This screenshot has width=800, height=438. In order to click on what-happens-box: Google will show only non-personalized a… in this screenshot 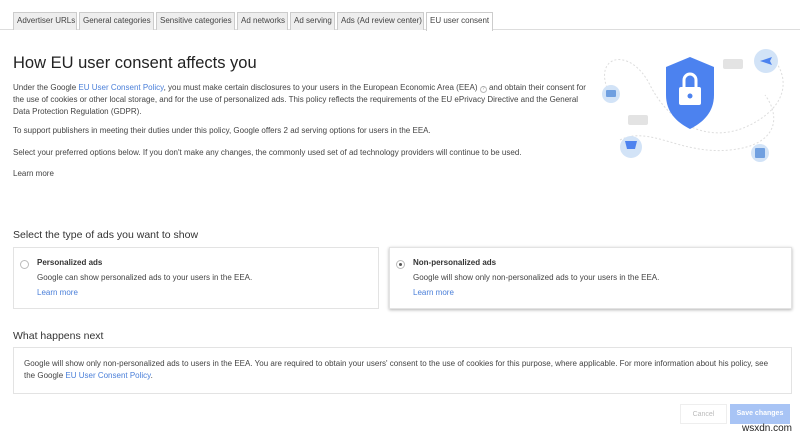, I will do `click(402, 370)`.